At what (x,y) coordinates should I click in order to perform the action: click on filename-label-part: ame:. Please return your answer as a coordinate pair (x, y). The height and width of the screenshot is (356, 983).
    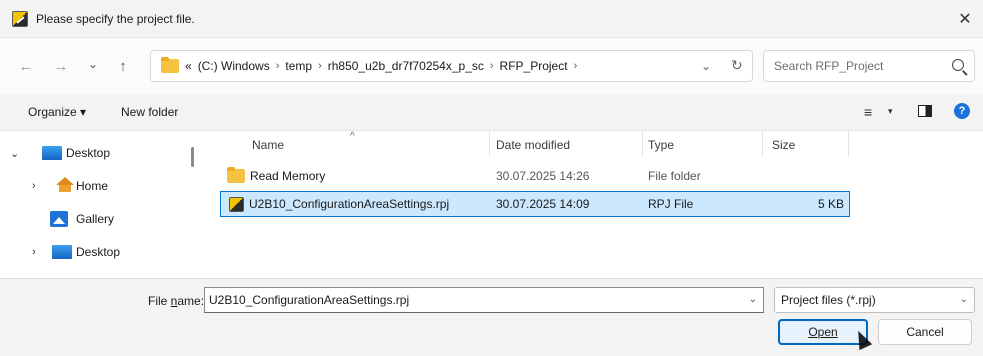
    Looking at the image, I should click on (191, 301).